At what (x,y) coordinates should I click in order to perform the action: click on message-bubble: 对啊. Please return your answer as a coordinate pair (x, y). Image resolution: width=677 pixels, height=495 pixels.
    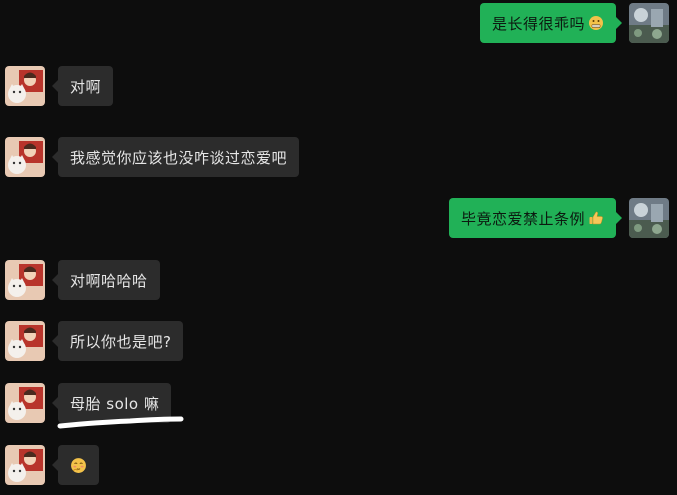
    Looking at the image, I should click on (86, 86).